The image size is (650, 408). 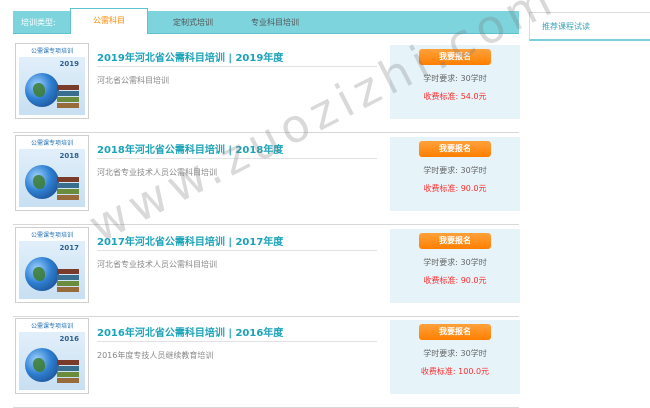 I want to click on course-description: 2016年度专技人员继续教育培训, so click(x=155, y=355).